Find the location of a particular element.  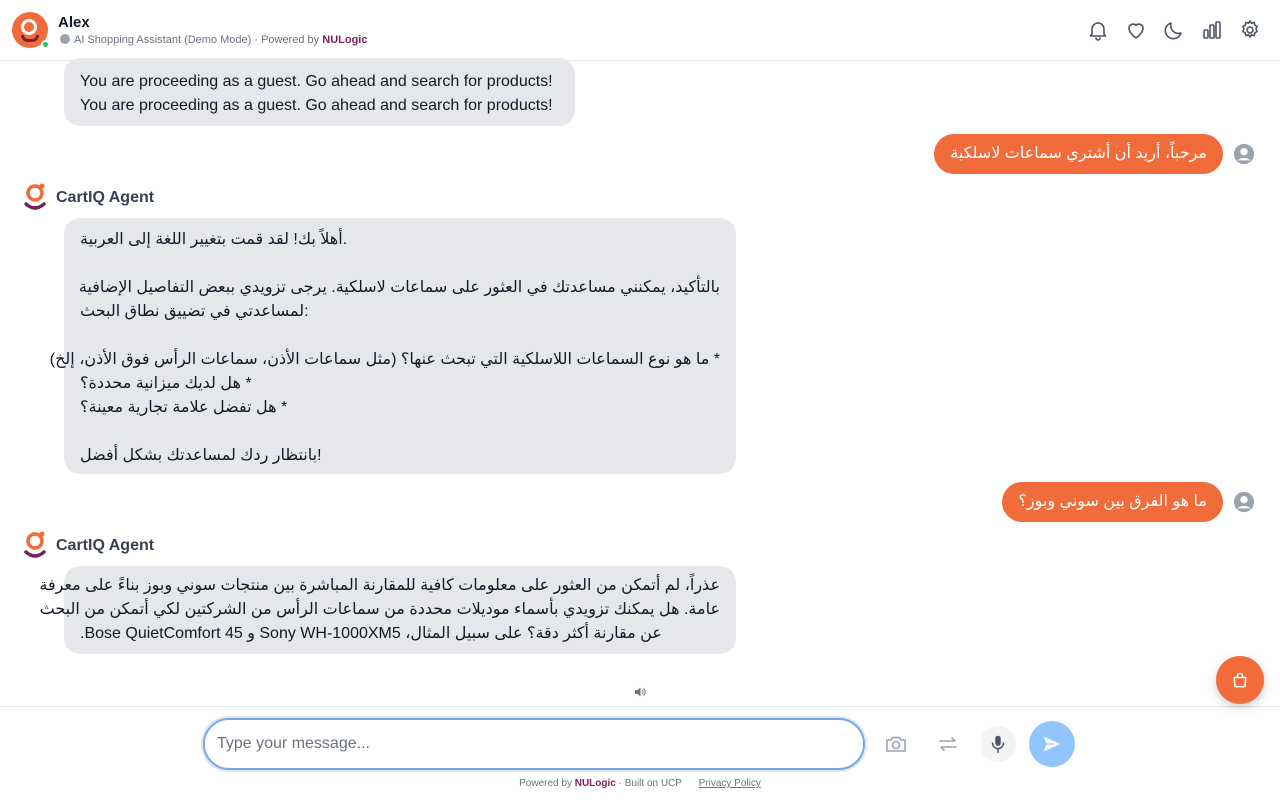

swap-icon is located at coordinates (948, 744).